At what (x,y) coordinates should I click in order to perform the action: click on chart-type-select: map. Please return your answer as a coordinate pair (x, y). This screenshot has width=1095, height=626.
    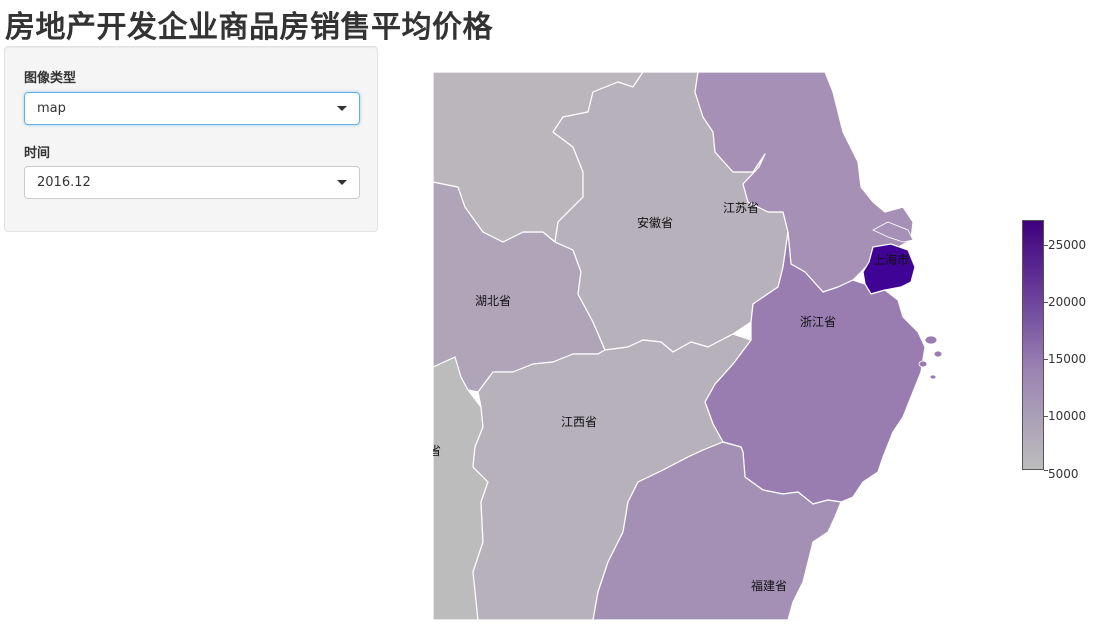
    Looking at the image, I should click on (192, 108).